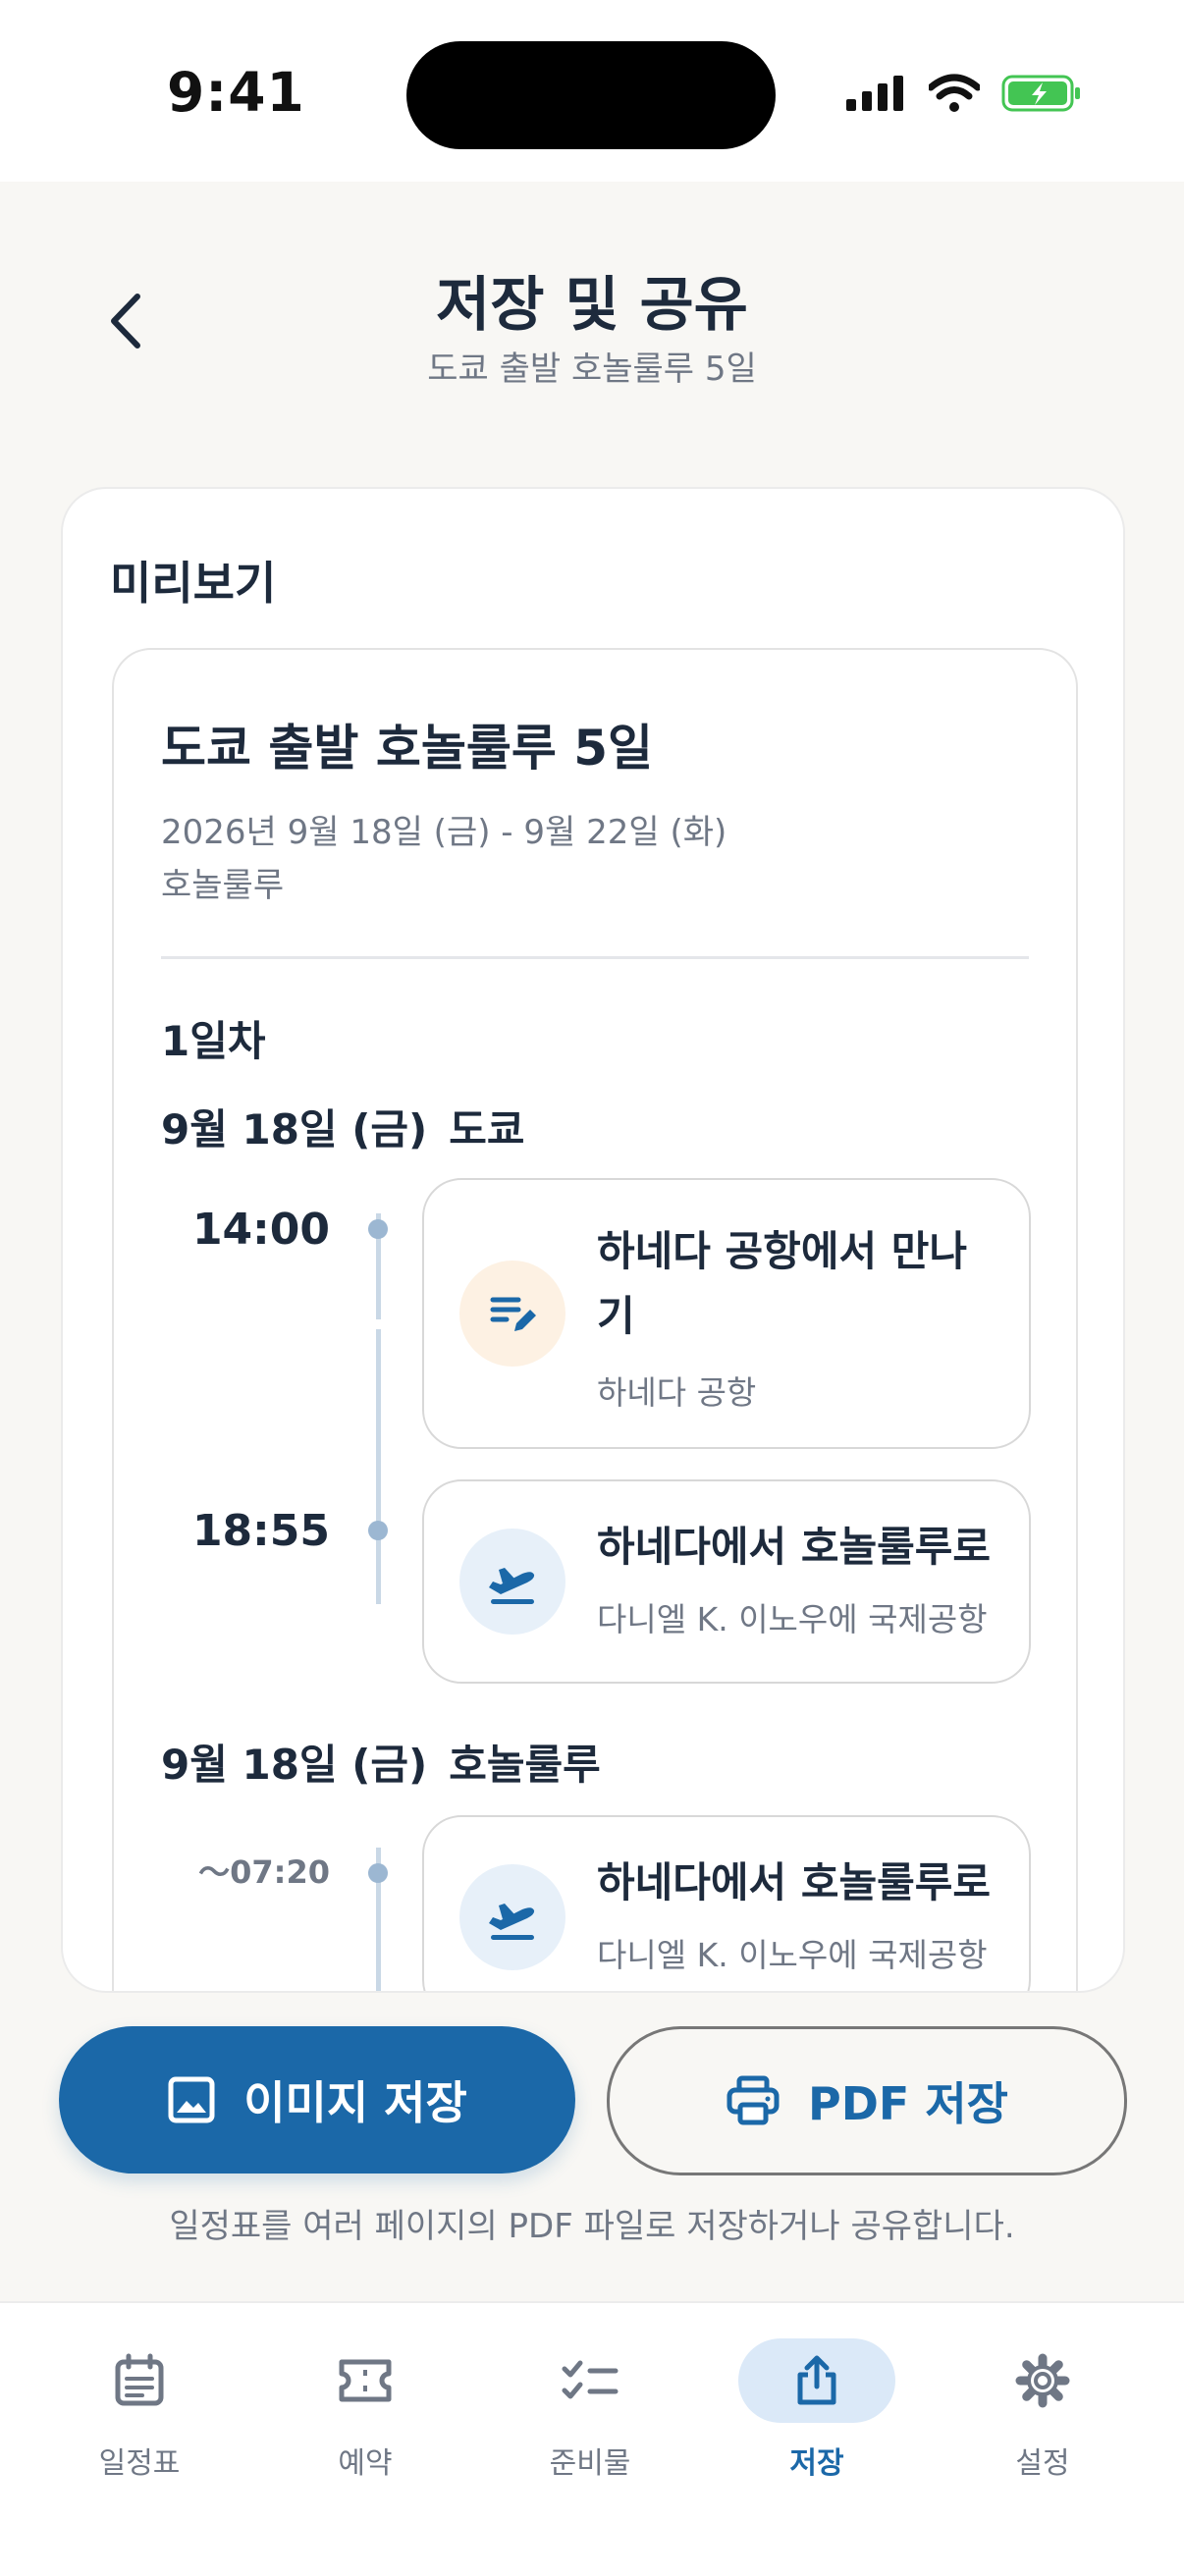 Image resolution: width=1184 pixels, height=2576 pixels. What do you see at coordinates (754, 2100) in the screenshot?
I see `printer-icon` at bounding box center [754, 2100].